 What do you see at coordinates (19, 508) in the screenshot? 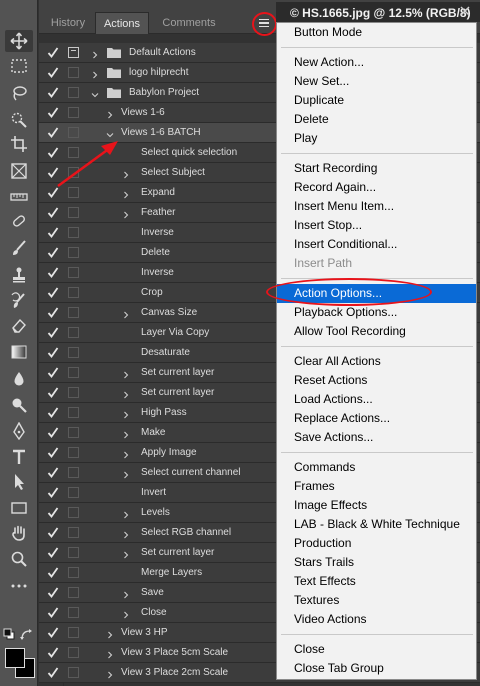
I see `rectangle-icon` at bounding box center [19, 508].